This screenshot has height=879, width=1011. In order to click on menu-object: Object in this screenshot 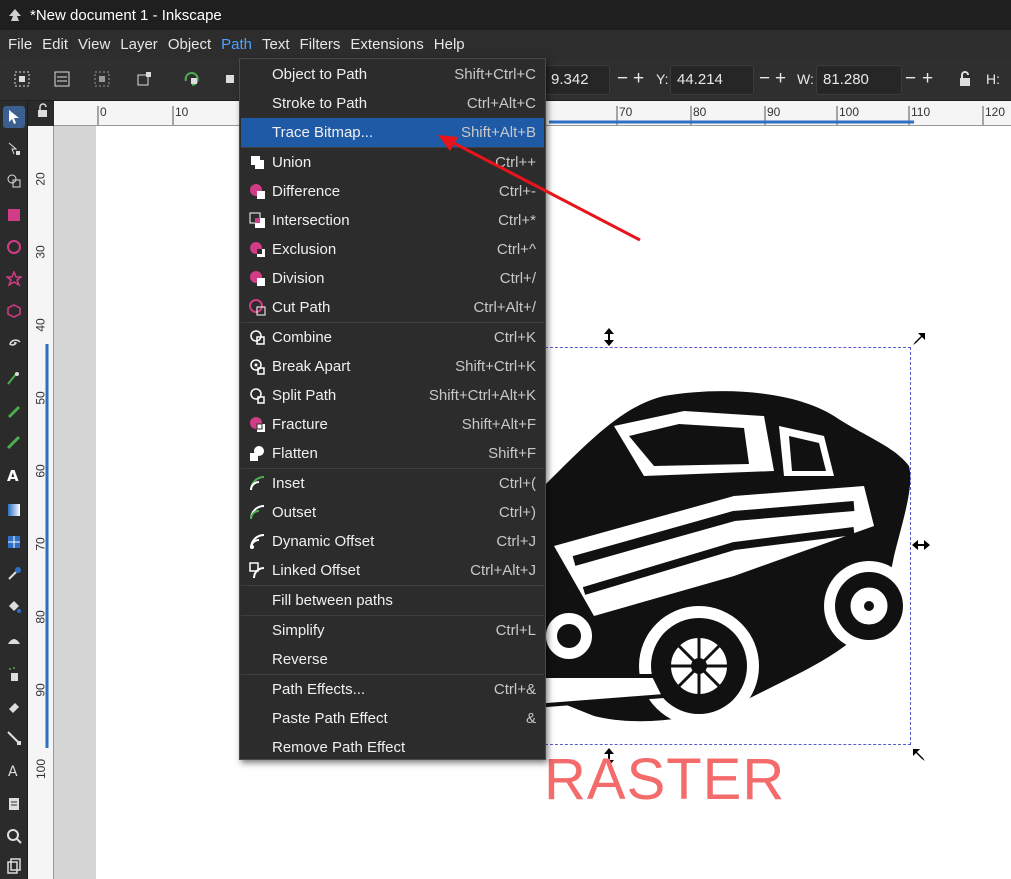, I will do `click(189, 45)`.